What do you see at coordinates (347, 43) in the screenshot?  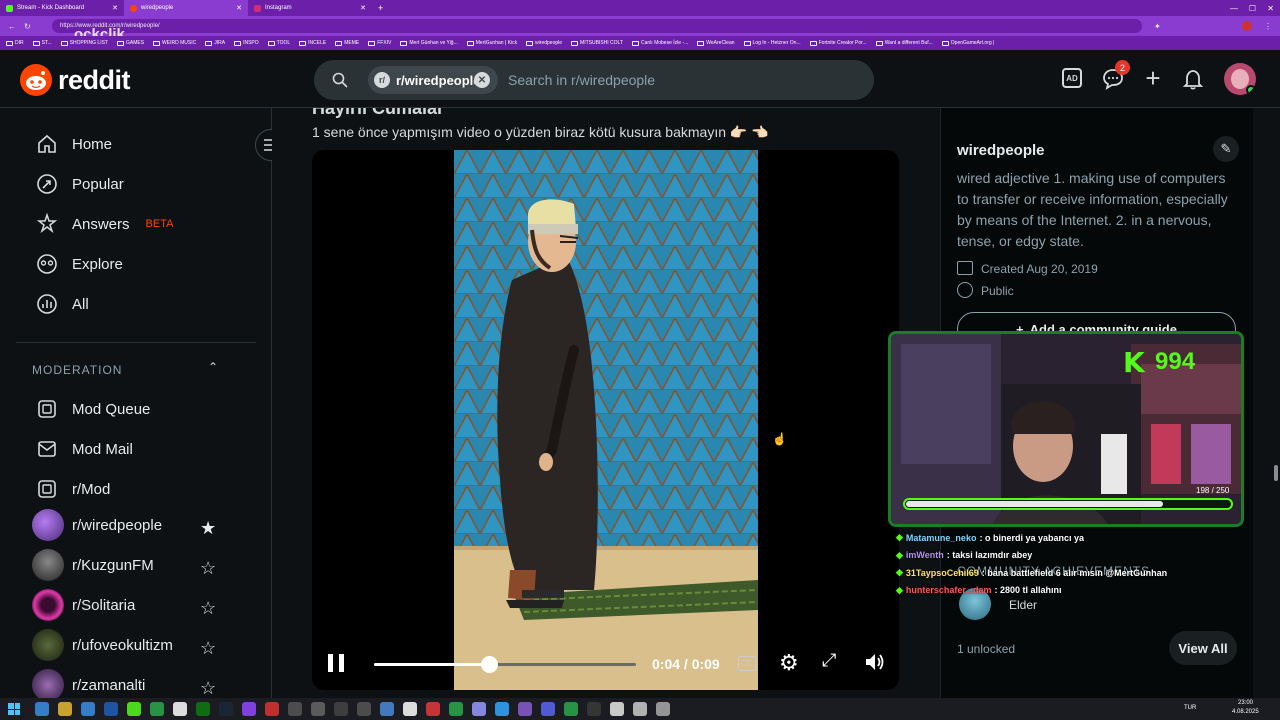 I see `bookmark-item: MEME` at bounding box center [347, 43].